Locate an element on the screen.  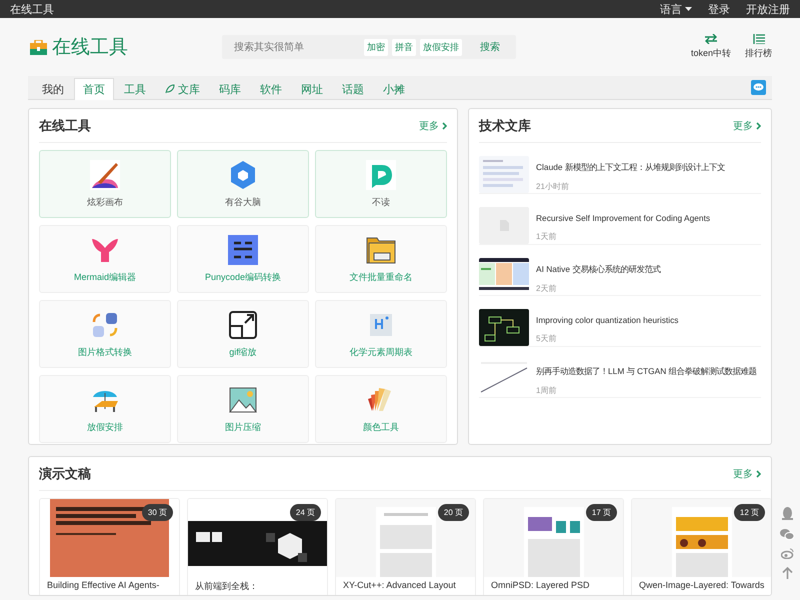
paintbrush-icon is located at coordinates (105, 175).